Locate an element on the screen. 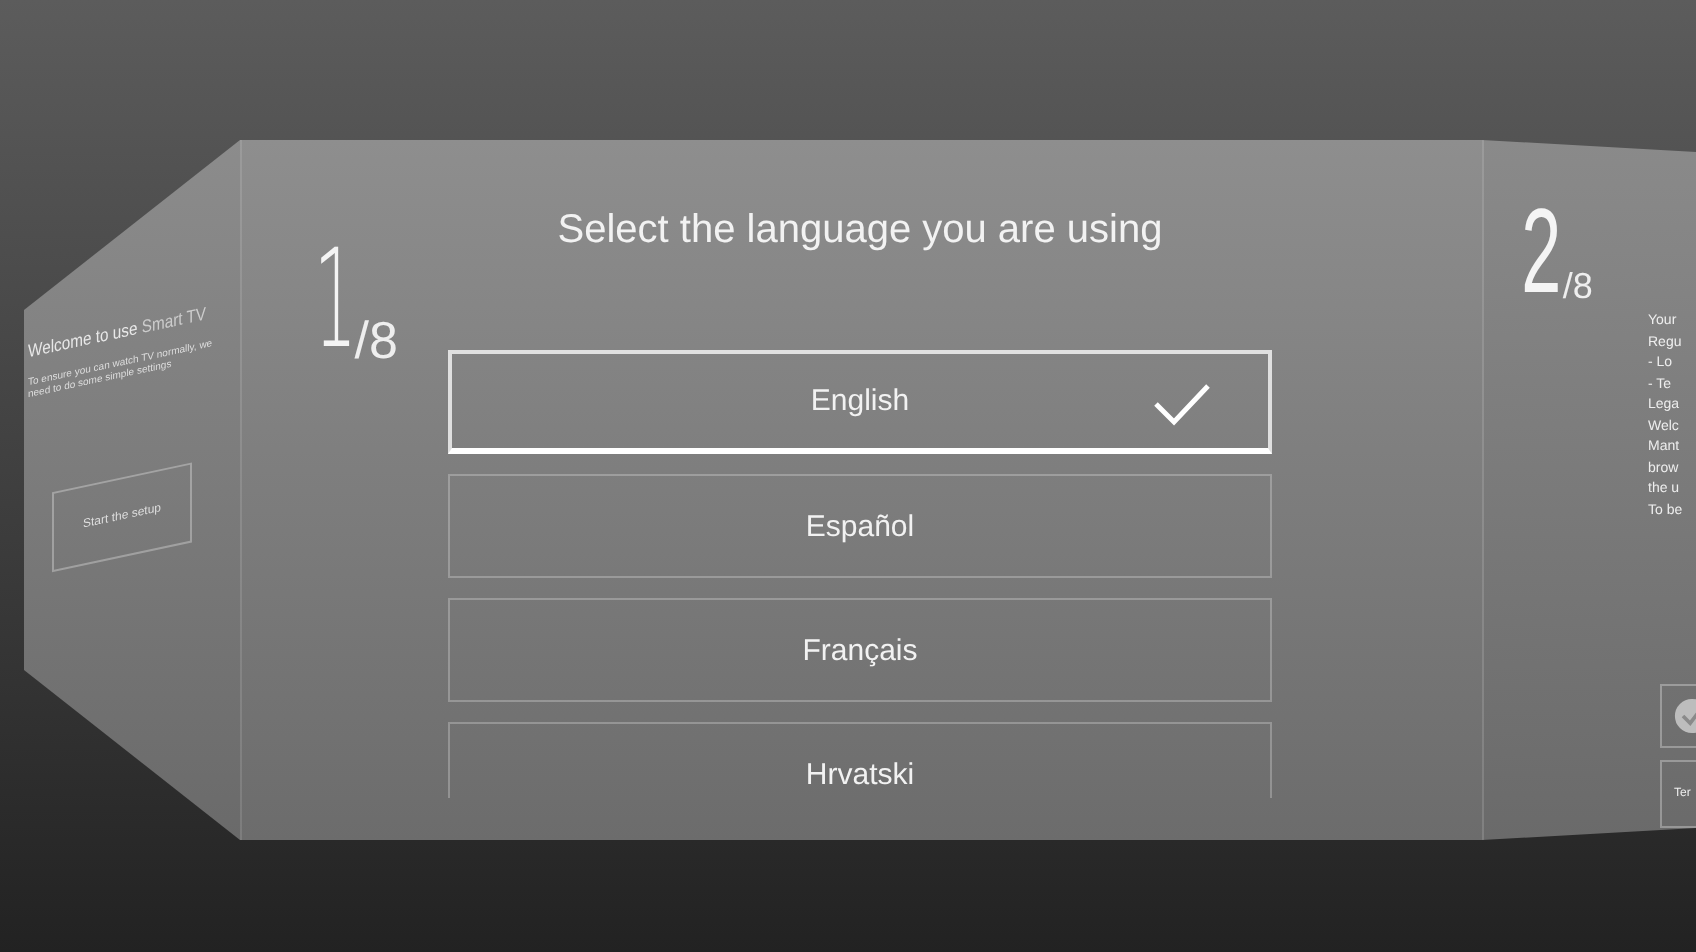 This screenshot has width=1696, height=952. language-option: Español is located at coordinates (860, 526).